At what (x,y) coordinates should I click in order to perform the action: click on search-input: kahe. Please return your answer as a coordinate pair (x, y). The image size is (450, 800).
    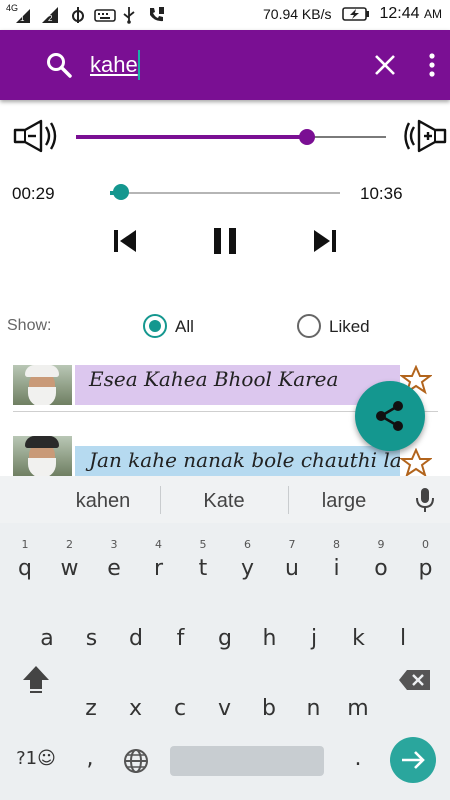
    Looking at the image, I should click on (114, 65).